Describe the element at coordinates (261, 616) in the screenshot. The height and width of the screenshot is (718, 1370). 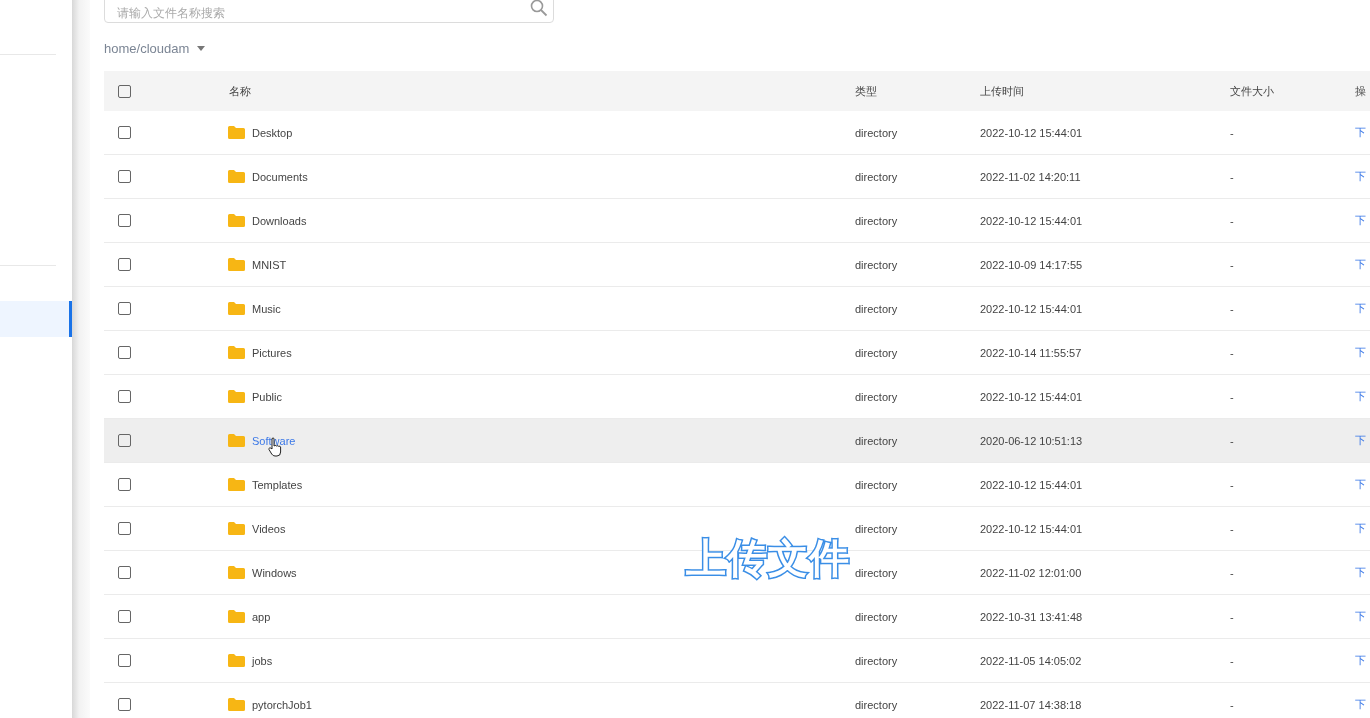
I see `file-name: app` at that location.